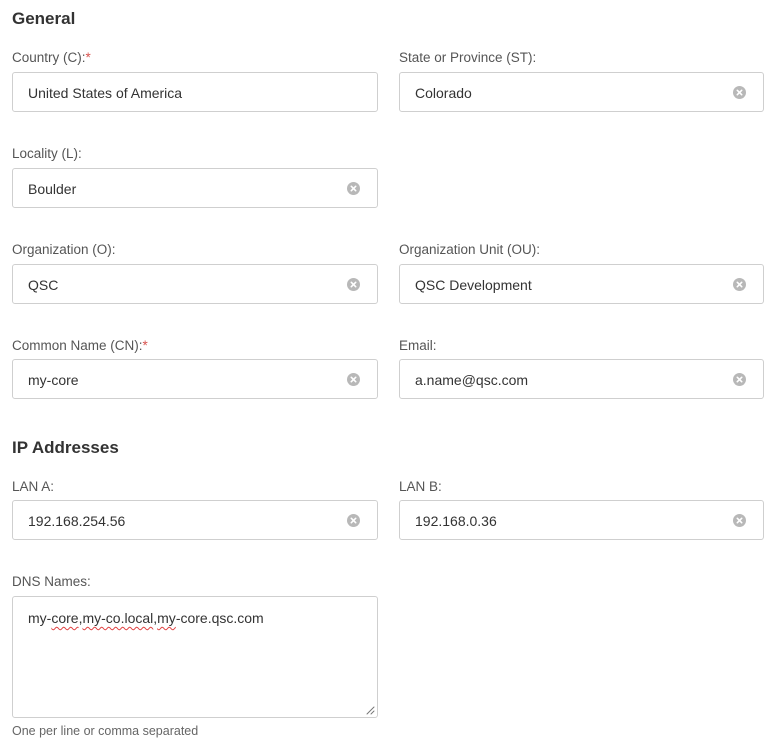 The height and width of the screenshot is (738, 764). Describe the element at coordinates (581, 520) in the screenshot. I see `lan-b-input: 192.168.0.36` at that location.